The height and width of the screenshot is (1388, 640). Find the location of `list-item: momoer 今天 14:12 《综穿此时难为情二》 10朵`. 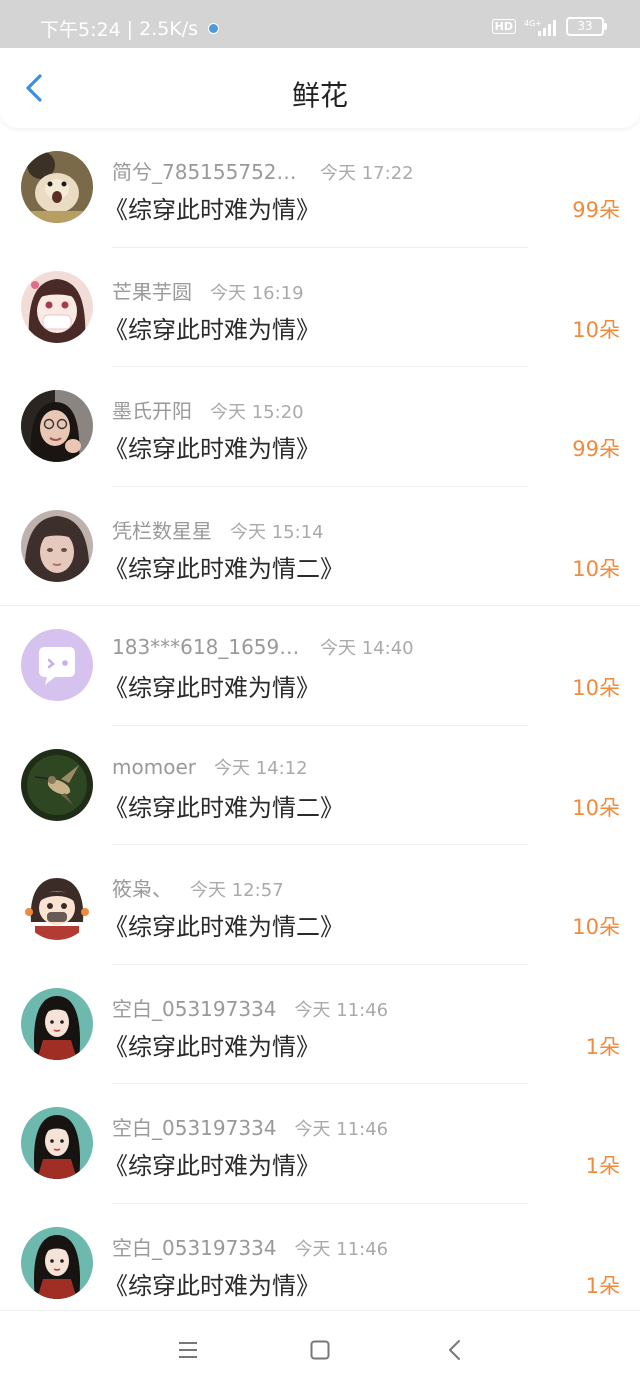

list-item: momoer 今天 14:12 《综穿此时难为情二》 10朵 is located at coordinates (320, 786).